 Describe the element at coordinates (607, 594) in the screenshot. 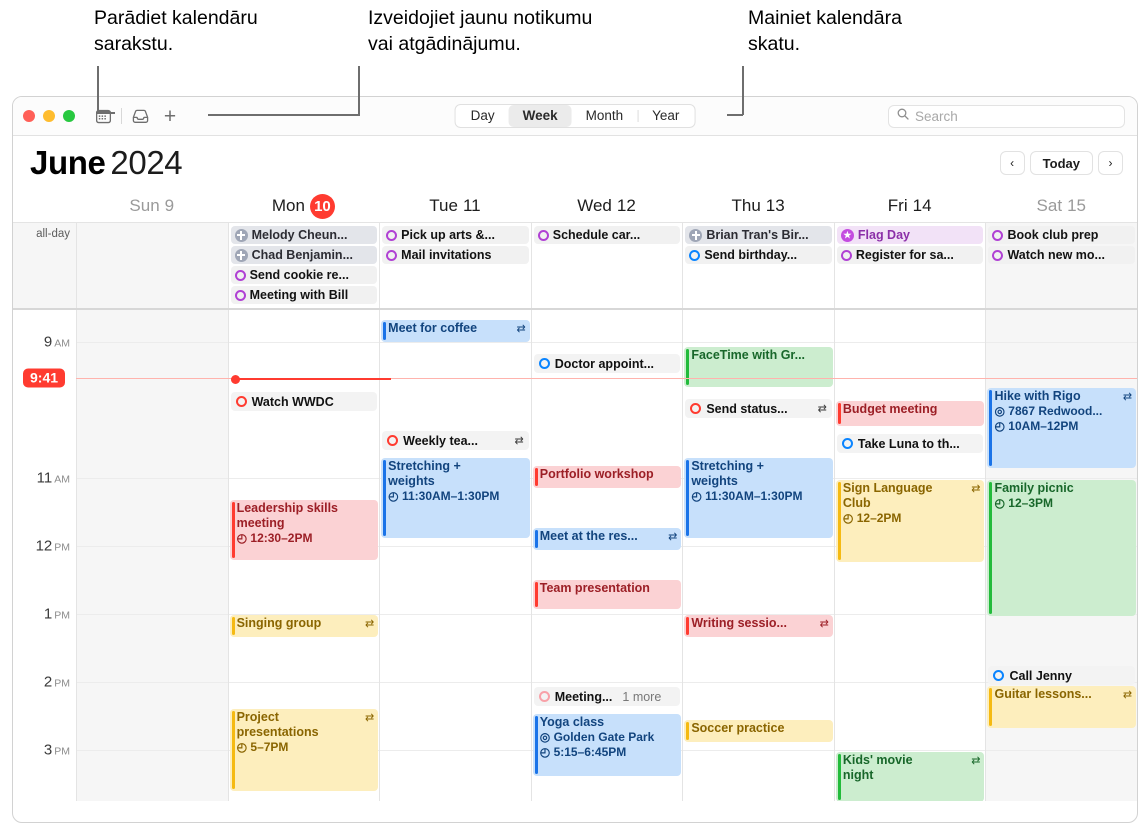

I see `calendar-event: Team presentation` at that location.